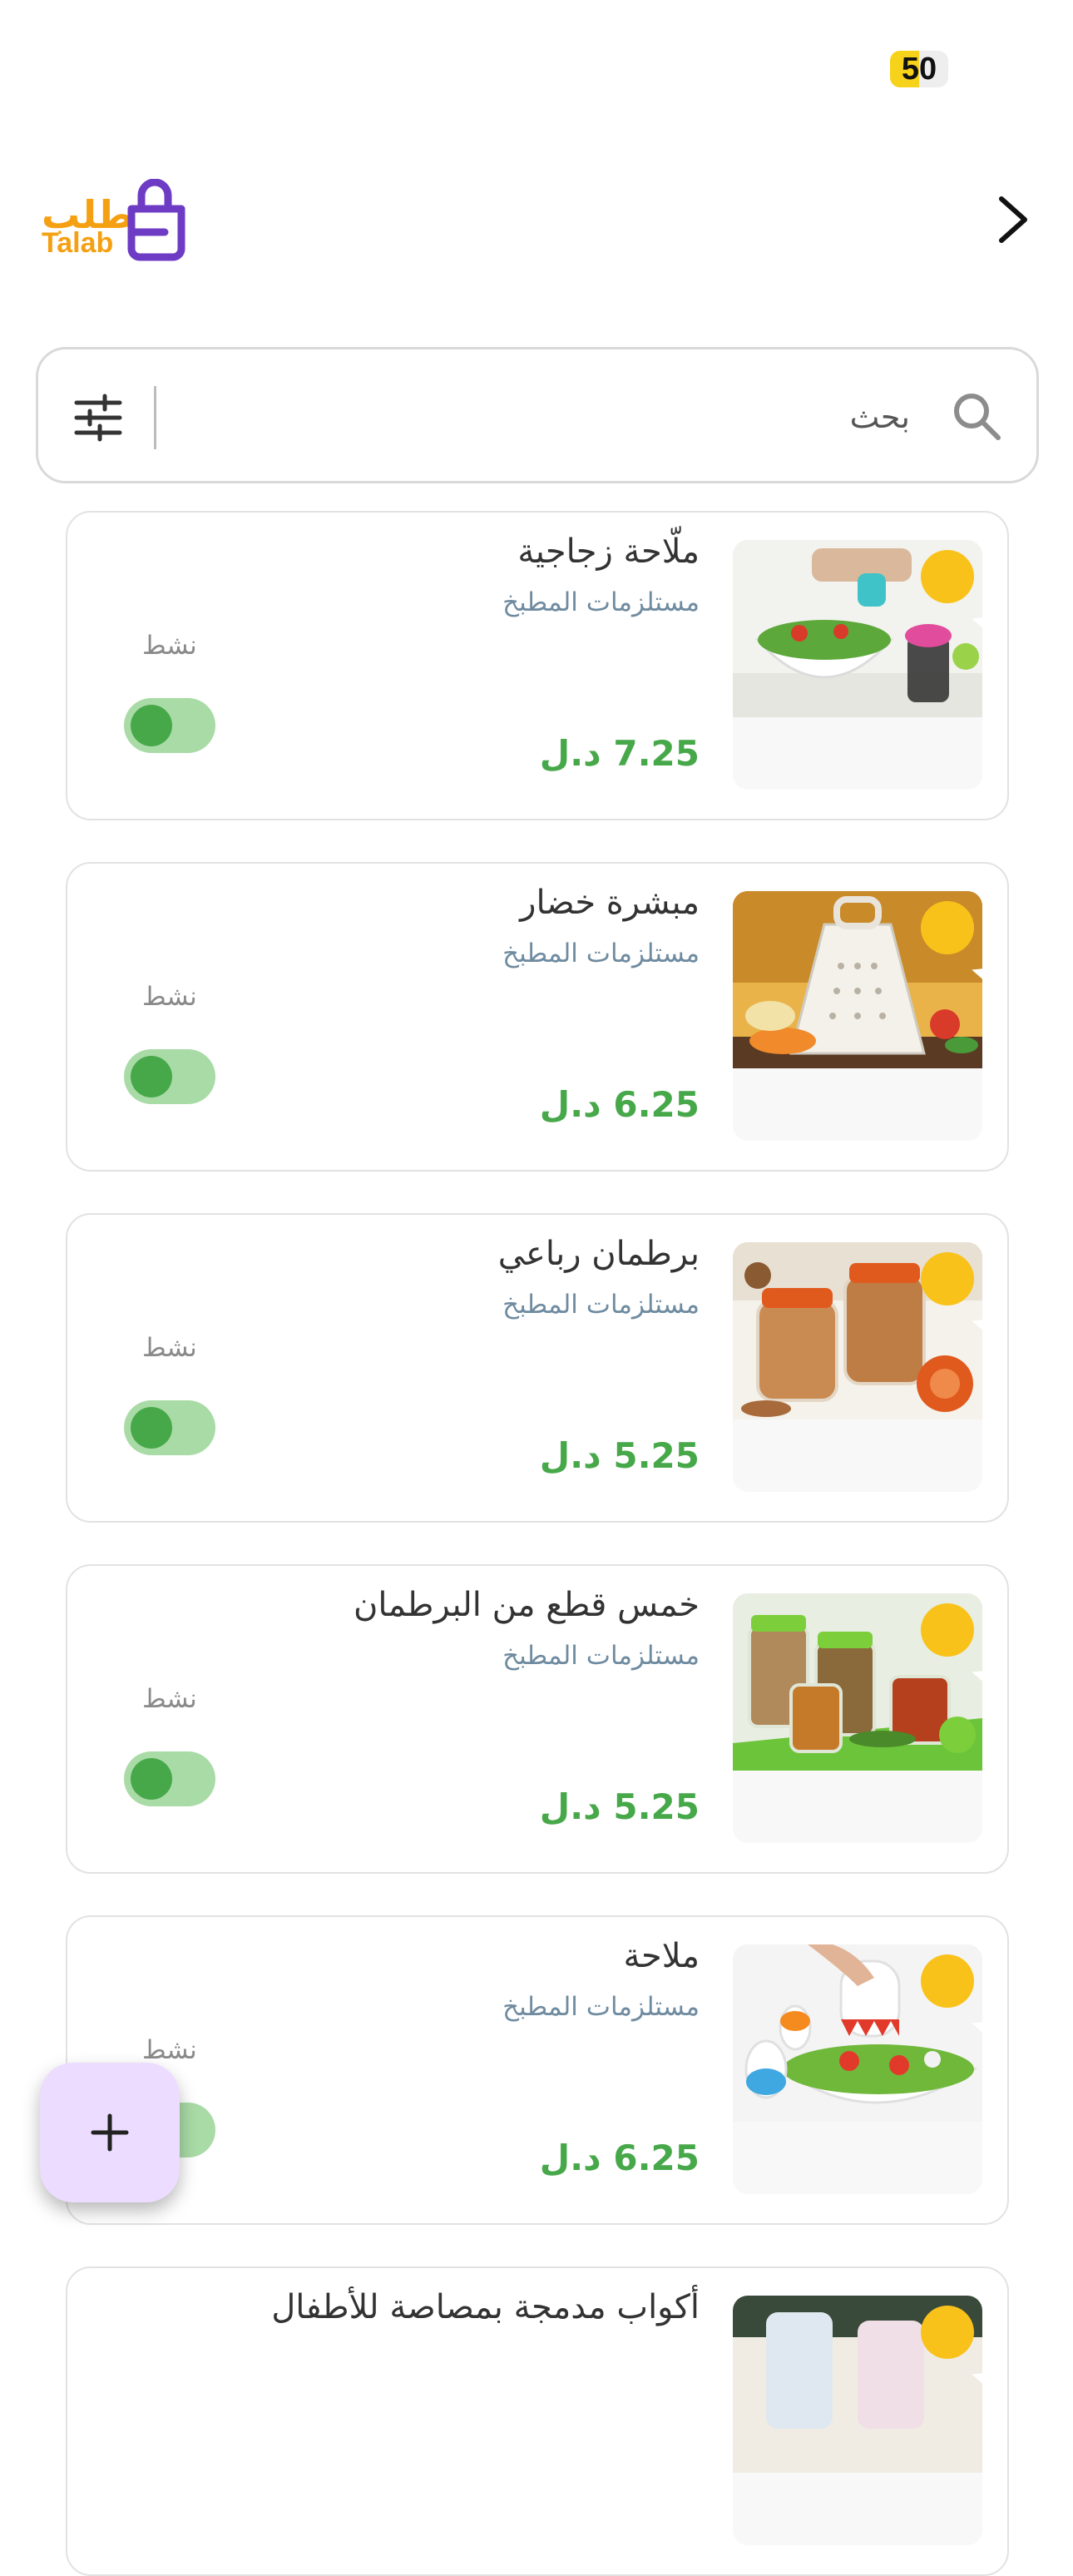 The height and width of the screenshot is (2576, 1073). I want to click on product-name: ملّاحة زجاجية, so click(608, 552).